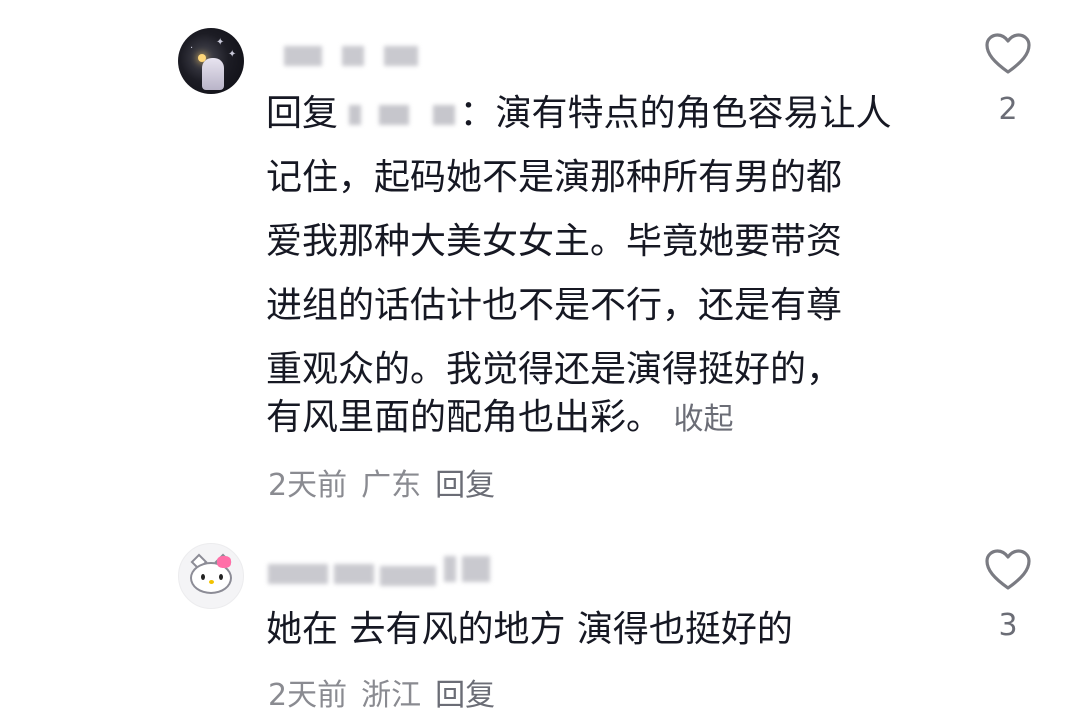  I want to click on comment-location: 浙江, so click(391, 695).